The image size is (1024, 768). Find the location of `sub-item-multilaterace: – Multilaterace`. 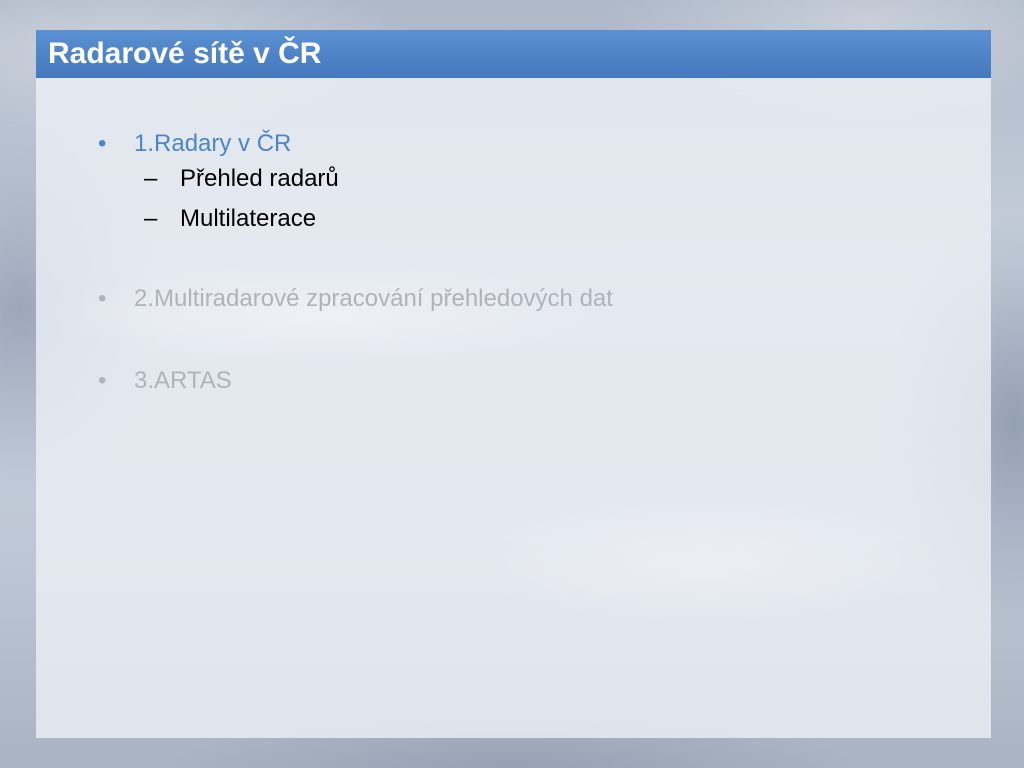

sub-item-multilaterace: – Multilaterace is located at coordinates (520, 219).